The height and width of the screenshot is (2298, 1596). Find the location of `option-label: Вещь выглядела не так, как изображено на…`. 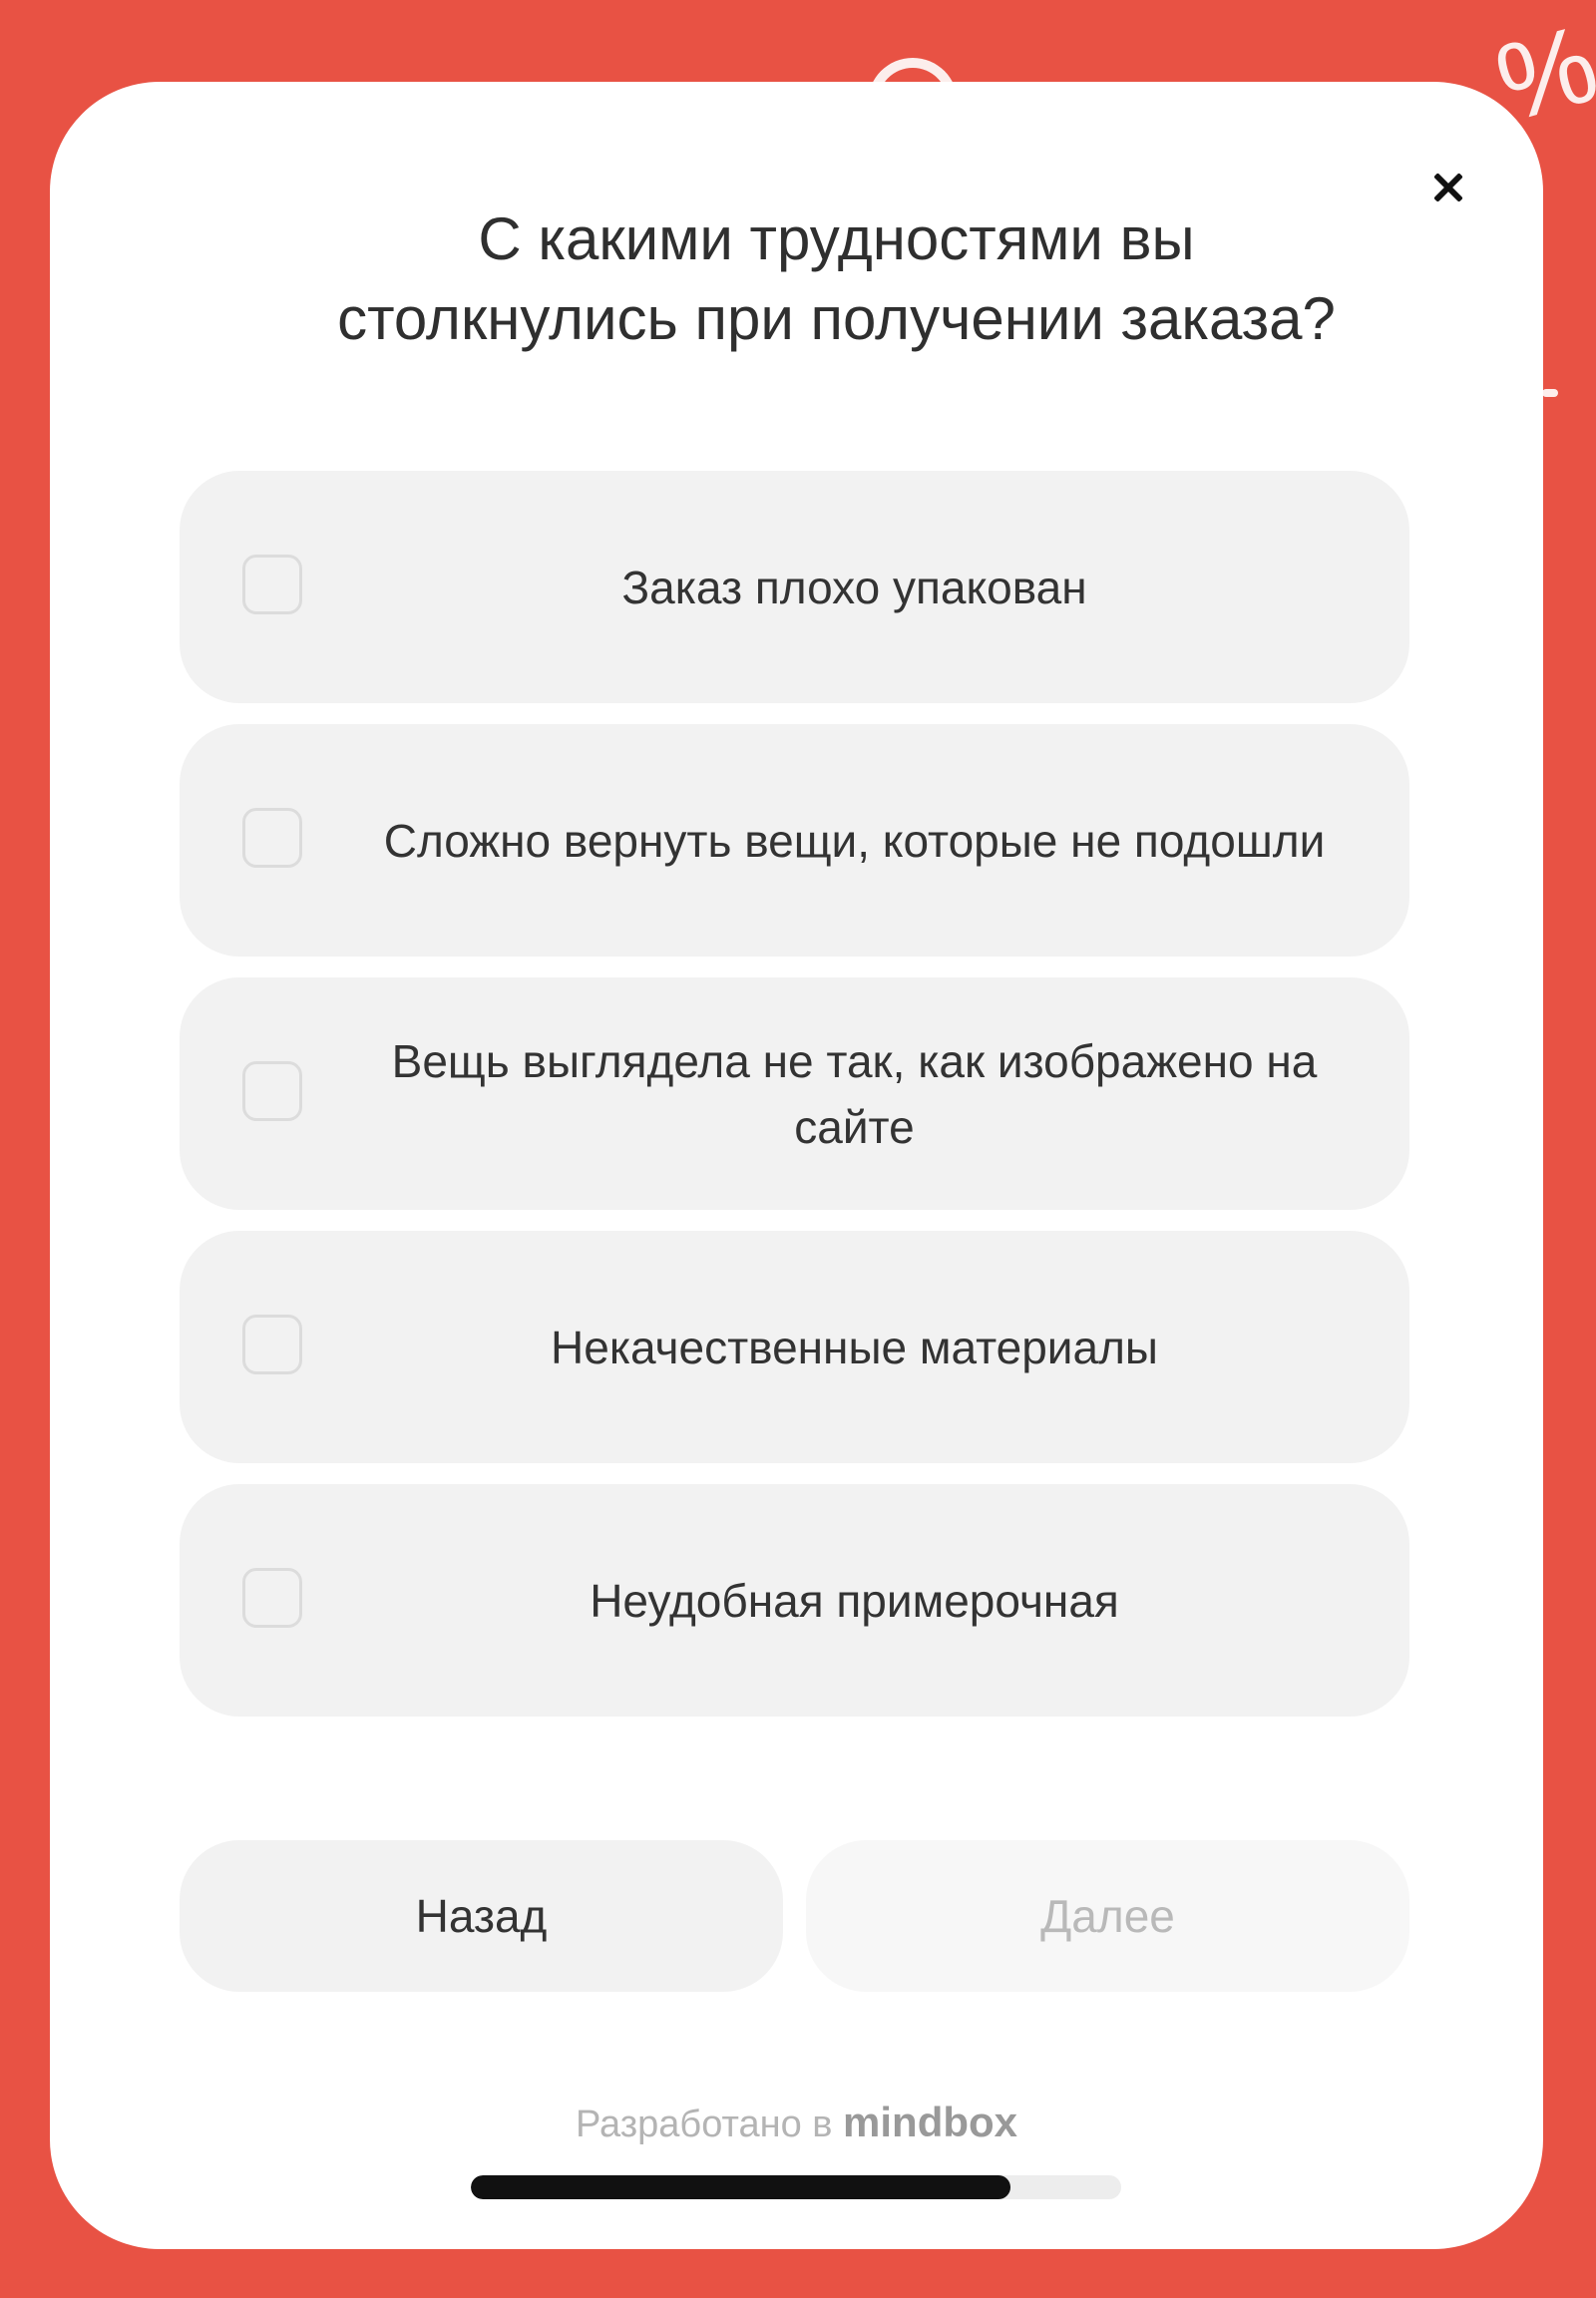

option-label: Вещь выглядела не так, как изображено на… is located at coordinates (854, 1093).